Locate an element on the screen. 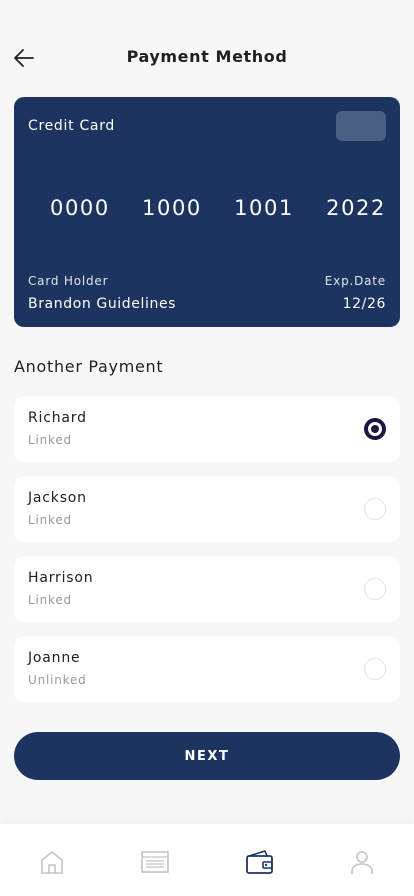 This screenshot has height=896, width=414. nav-wallet is located at coordinates (260, 862).